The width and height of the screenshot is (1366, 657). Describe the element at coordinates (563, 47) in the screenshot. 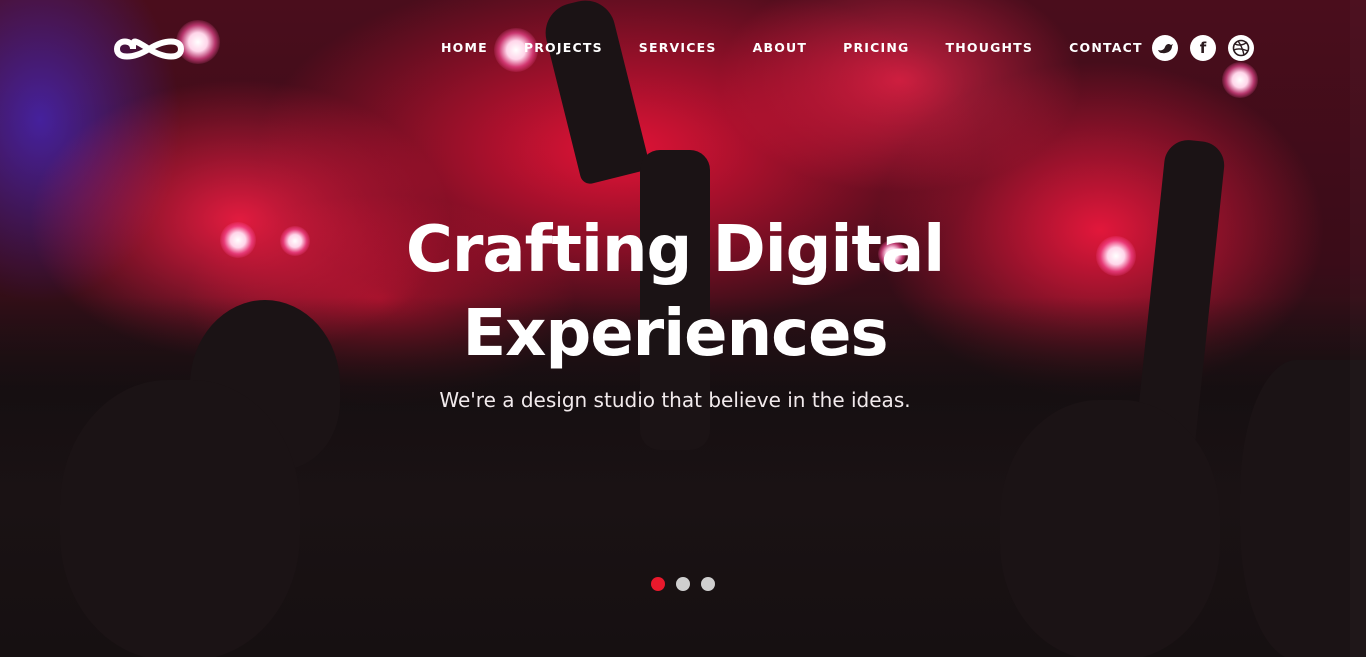

I see `nav-projects: PROJECTS` at that location.